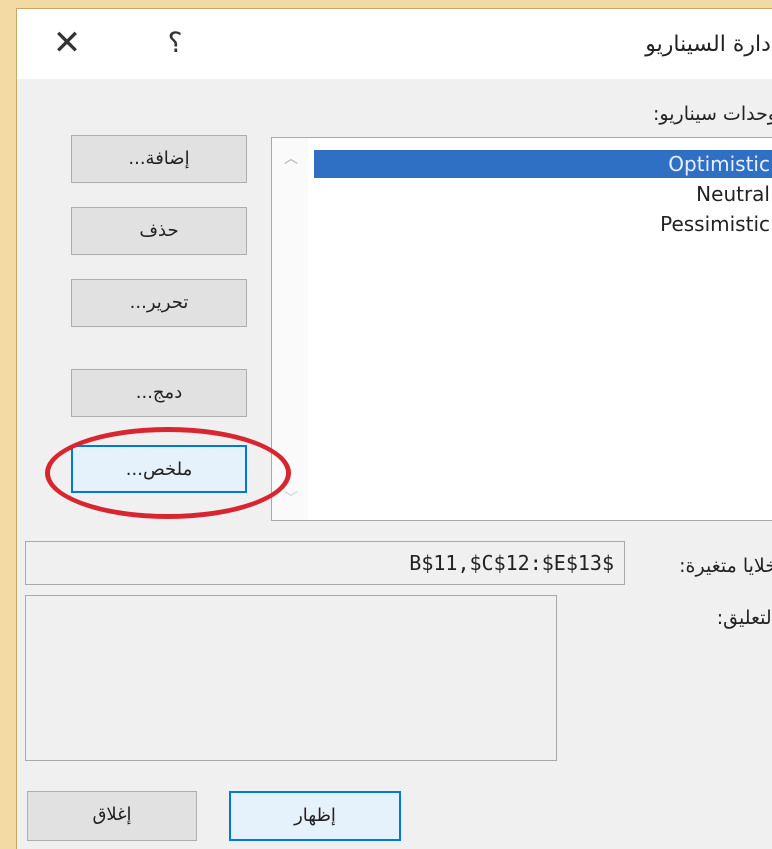 The height and width of the screenshot is (849, 772). I want to click on comment-field, so click(291, 678).